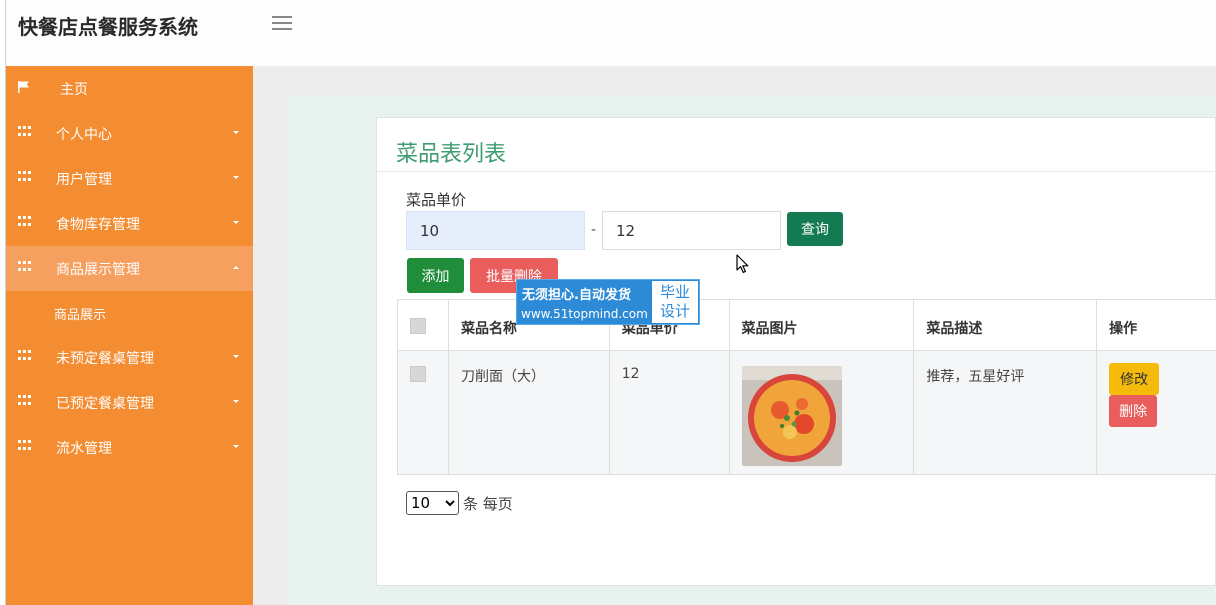  I want to click on pagination: 10 条 每页, so click(459, 503).